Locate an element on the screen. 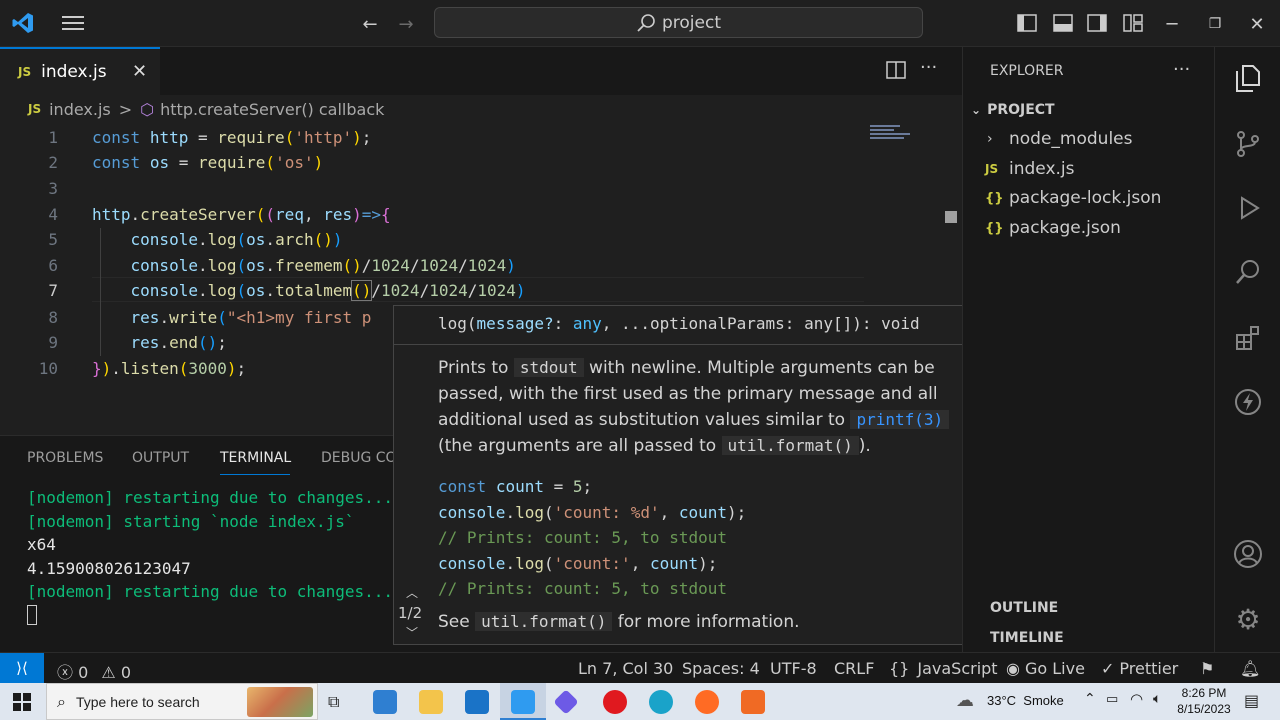 The width and height of the screenshot is (1280, 720). clock: 8:26 PM 8/15/2023 is located at coordinates (1204, 701).